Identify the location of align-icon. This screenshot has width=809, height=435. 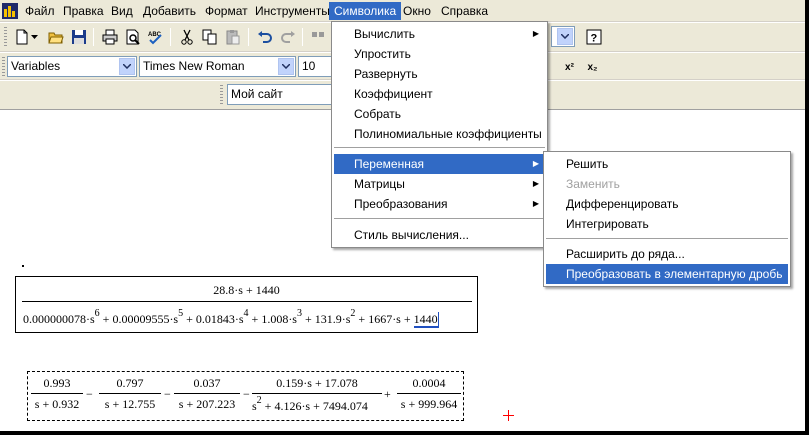
(317, 34).